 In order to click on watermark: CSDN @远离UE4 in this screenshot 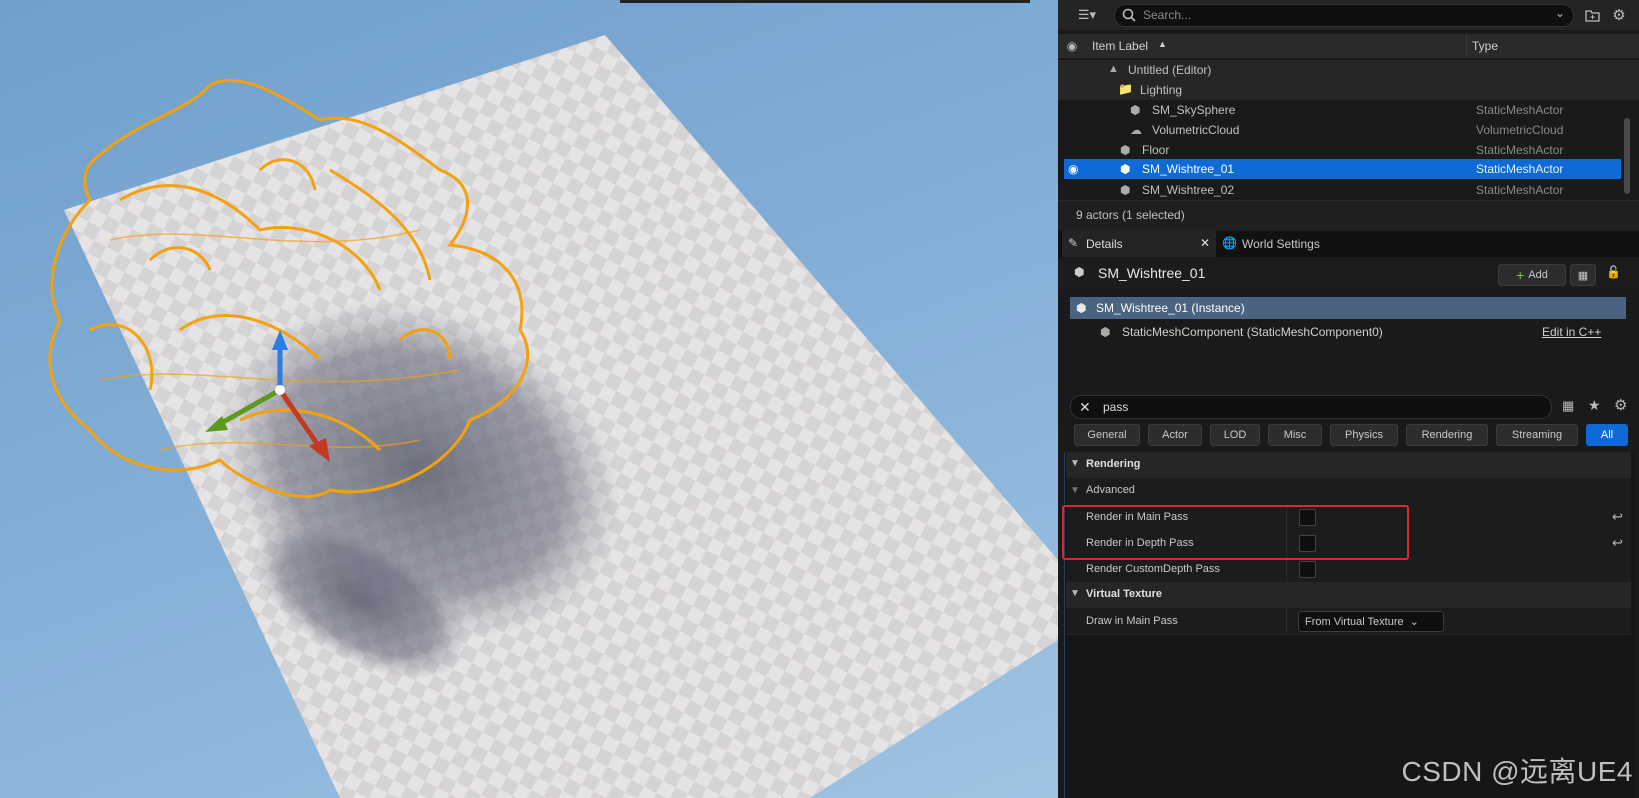, I will do `click(1517, 771)`.